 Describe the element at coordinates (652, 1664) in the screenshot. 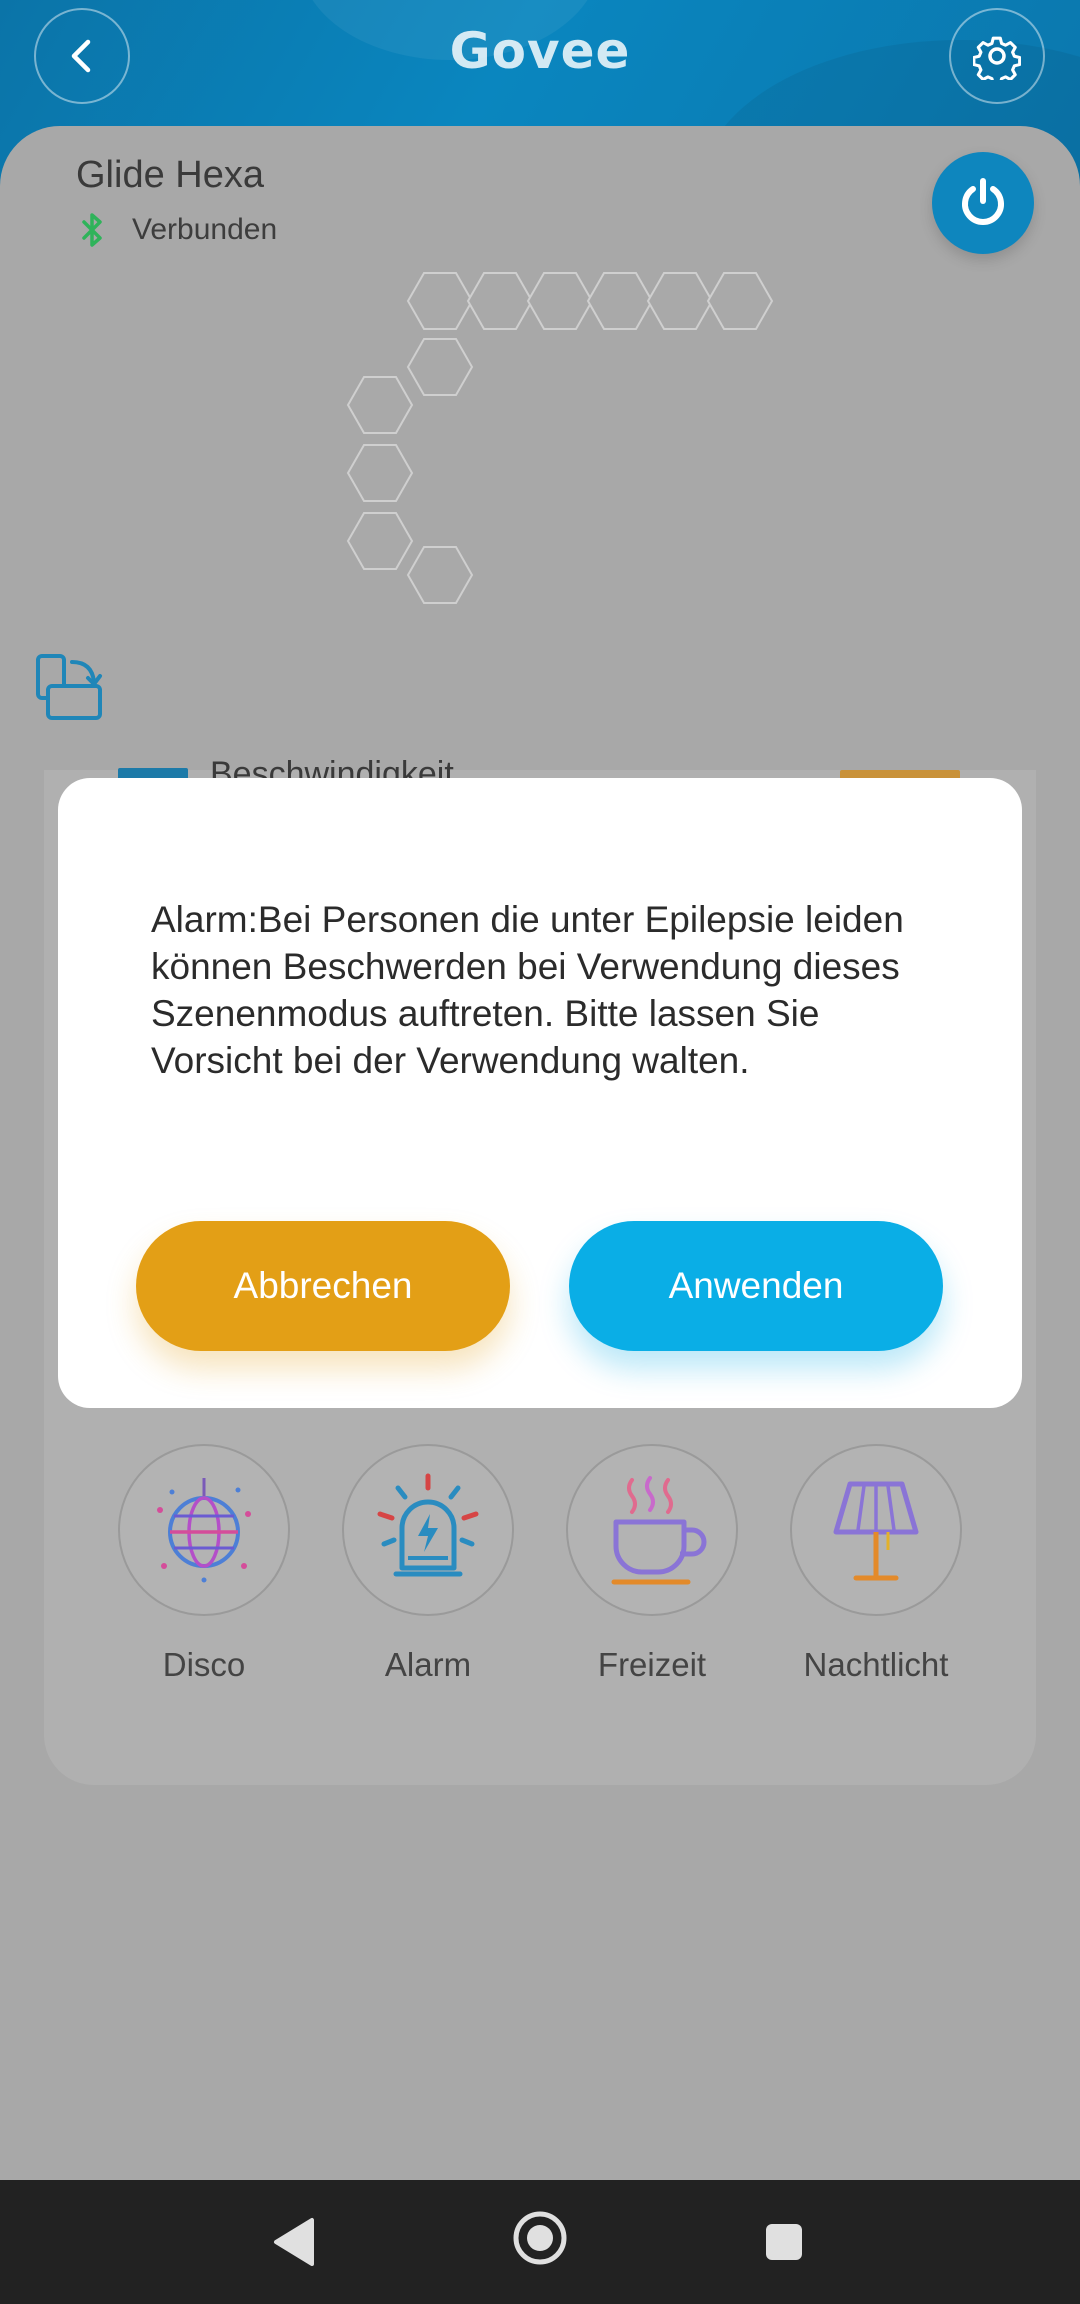

I see `scene-label: Freizeit` at that location.